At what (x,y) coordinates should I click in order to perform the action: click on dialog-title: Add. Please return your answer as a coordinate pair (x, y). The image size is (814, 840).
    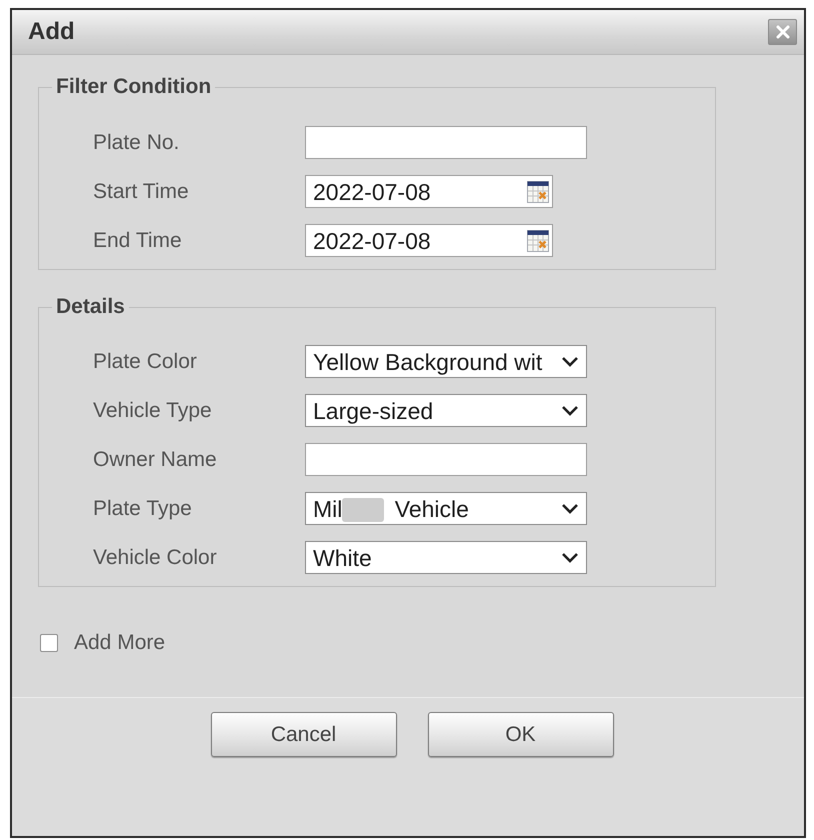
    Looking at the image, I should click on (51, 32).